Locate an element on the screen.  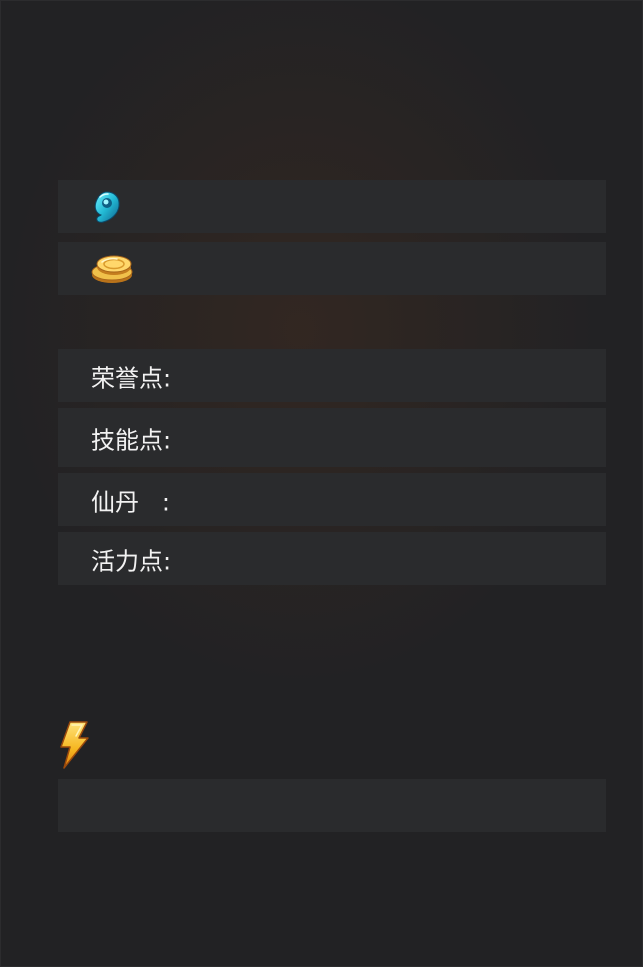
lightning-energy-icon is located at coordinates (74, 745).